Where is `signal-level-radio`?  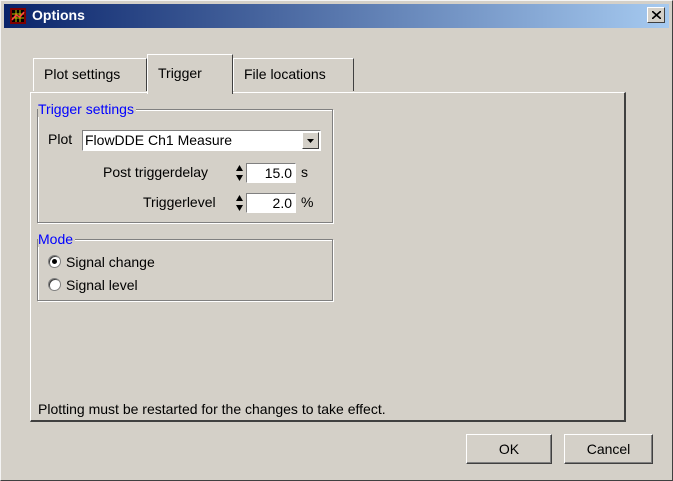 signal-level-radio is located at coordinates (54, 284).